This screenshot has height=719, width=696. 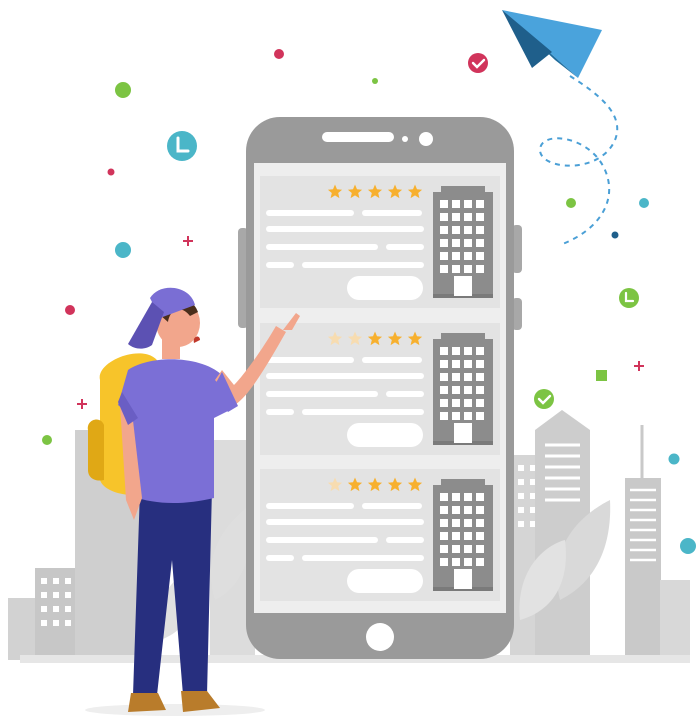 I want to click on paper-plane-icon, so click(x=560, y=128).